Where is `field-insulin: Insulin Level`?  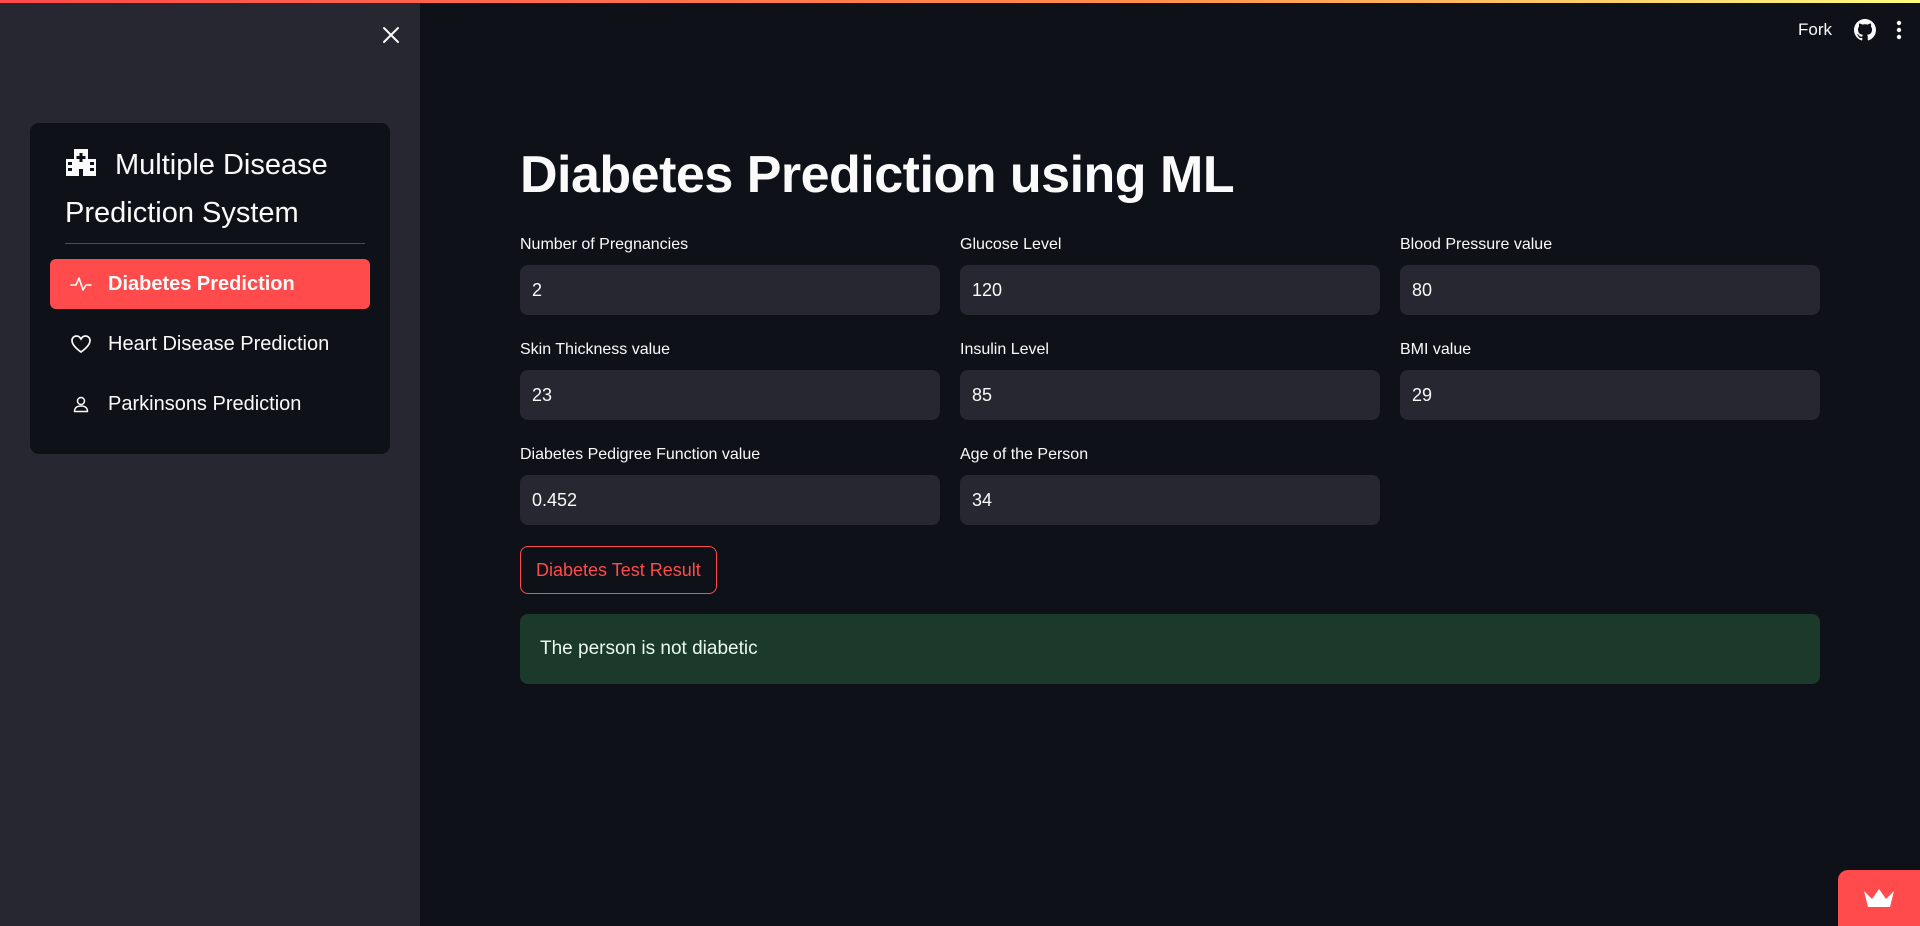 field-insulin: Insulin Level is located at coordinates (1170, 379).